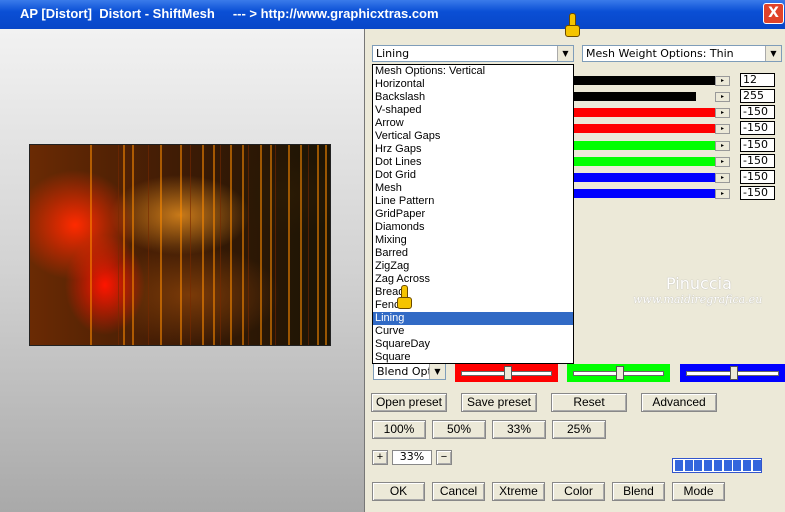 This screenshot has height=512, width=785. Describe the element at coordinates (757, 80) in the screenshot. I see `slider-value-field: 12` at that location.